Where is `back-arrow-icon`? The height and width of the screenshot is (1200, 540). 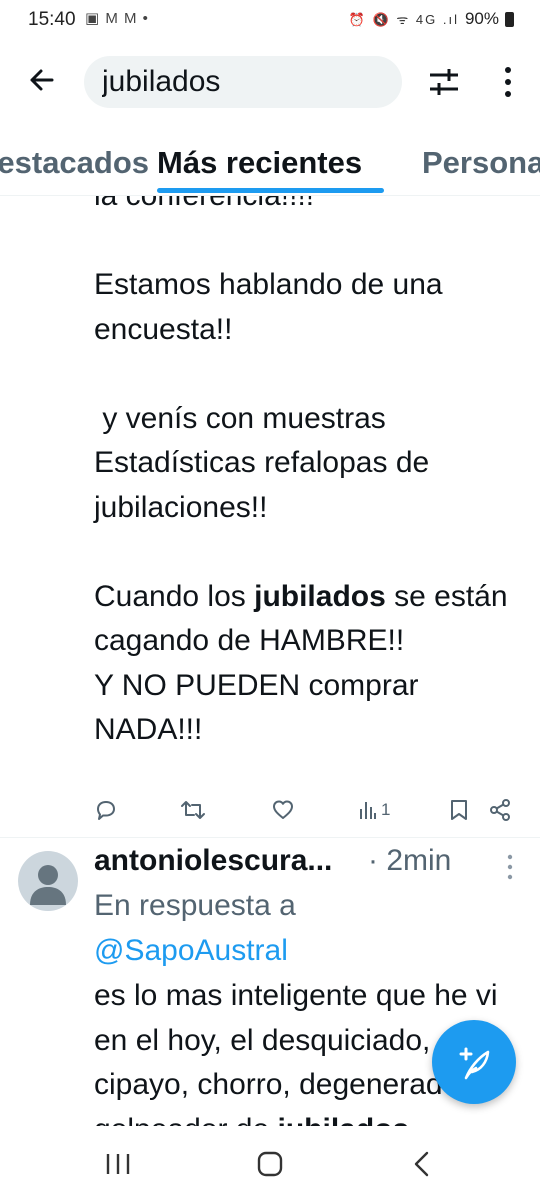 back-arrow-icon is located at coordinates (42, 80).